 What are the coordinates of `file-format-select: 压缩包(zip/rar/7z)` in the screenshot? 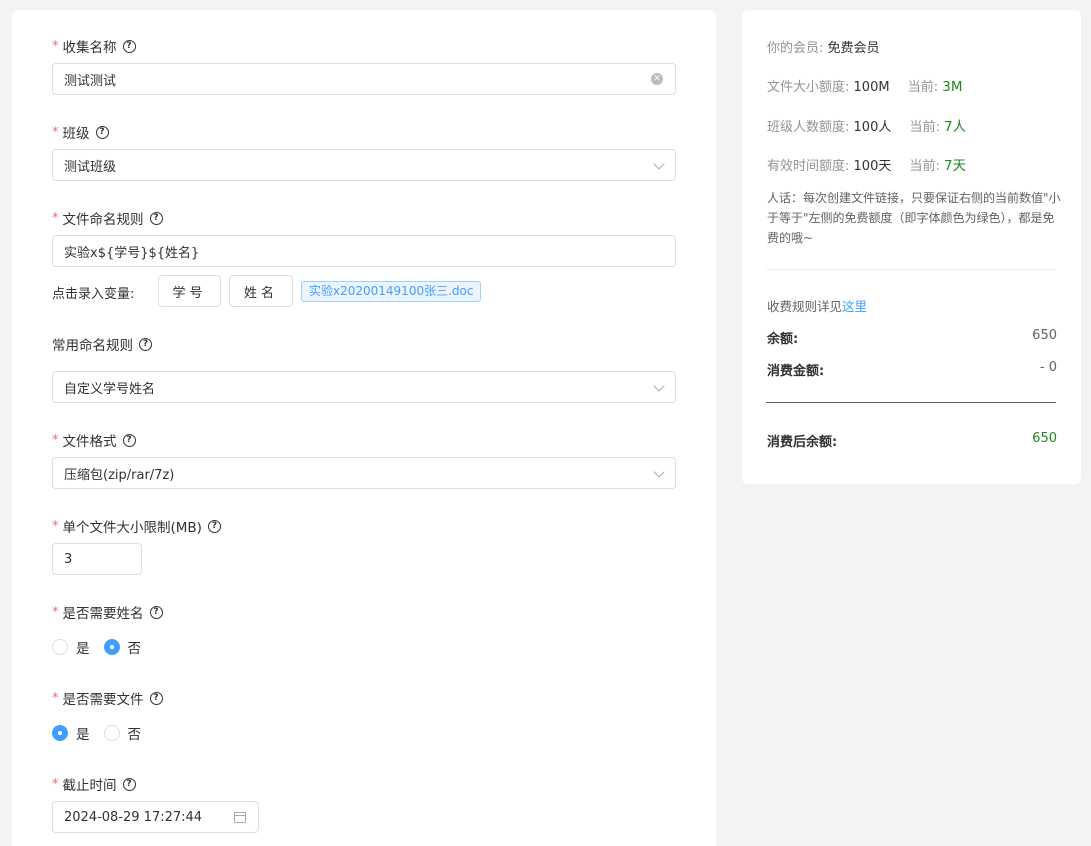 It's located at (364, 473).